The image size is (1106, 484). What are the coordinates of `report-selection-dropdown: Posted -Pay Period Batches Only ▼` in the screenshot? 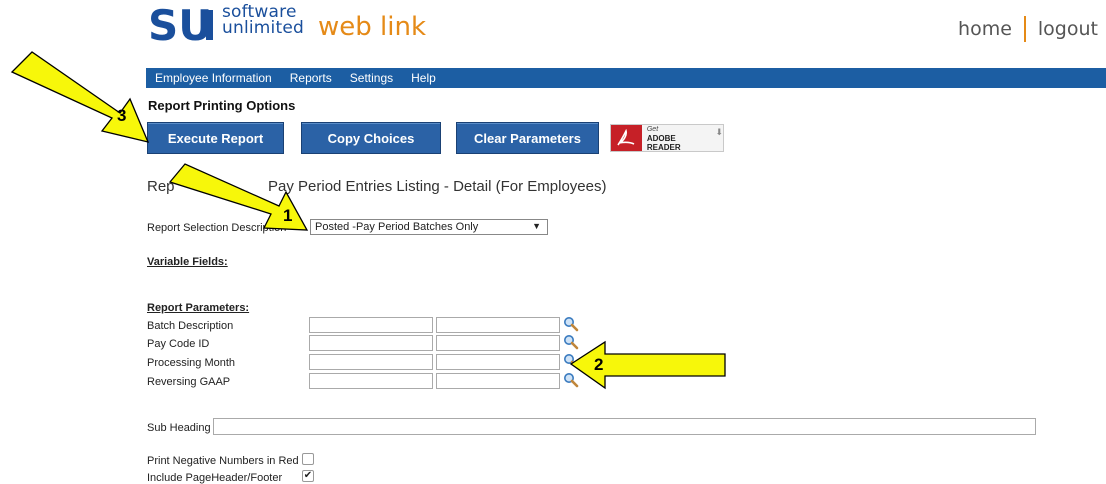 It's located at (429, 227).